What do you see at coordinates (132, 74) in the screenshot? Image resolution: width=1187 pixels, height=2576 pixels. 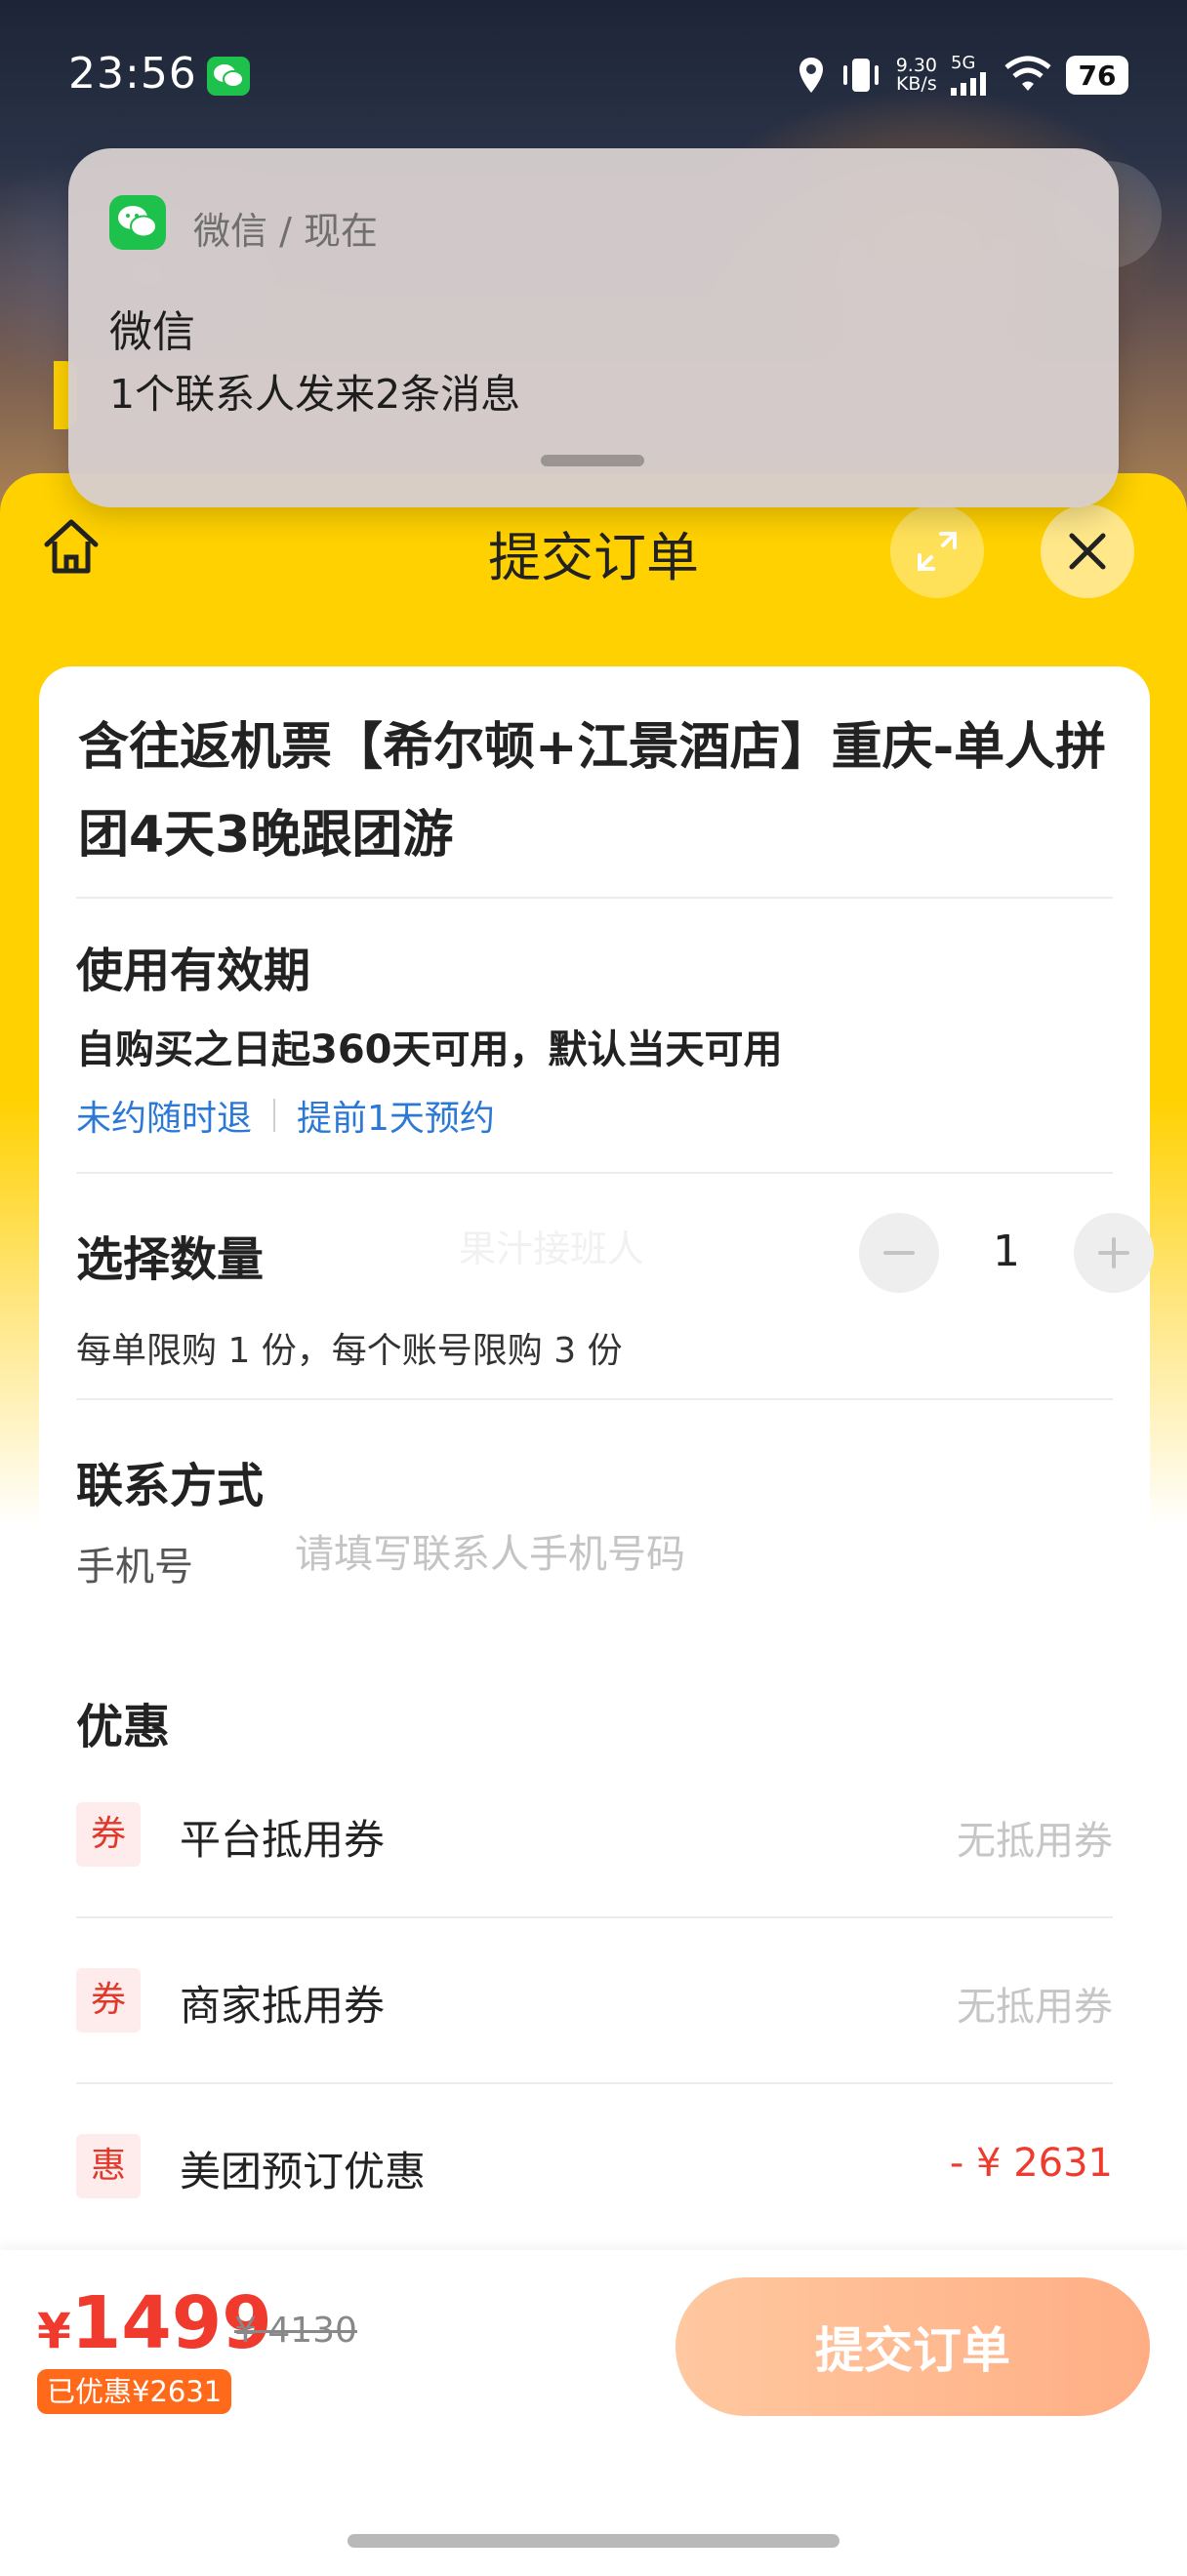 I see `status-time: 23:56` at bounding box center [132, 74].